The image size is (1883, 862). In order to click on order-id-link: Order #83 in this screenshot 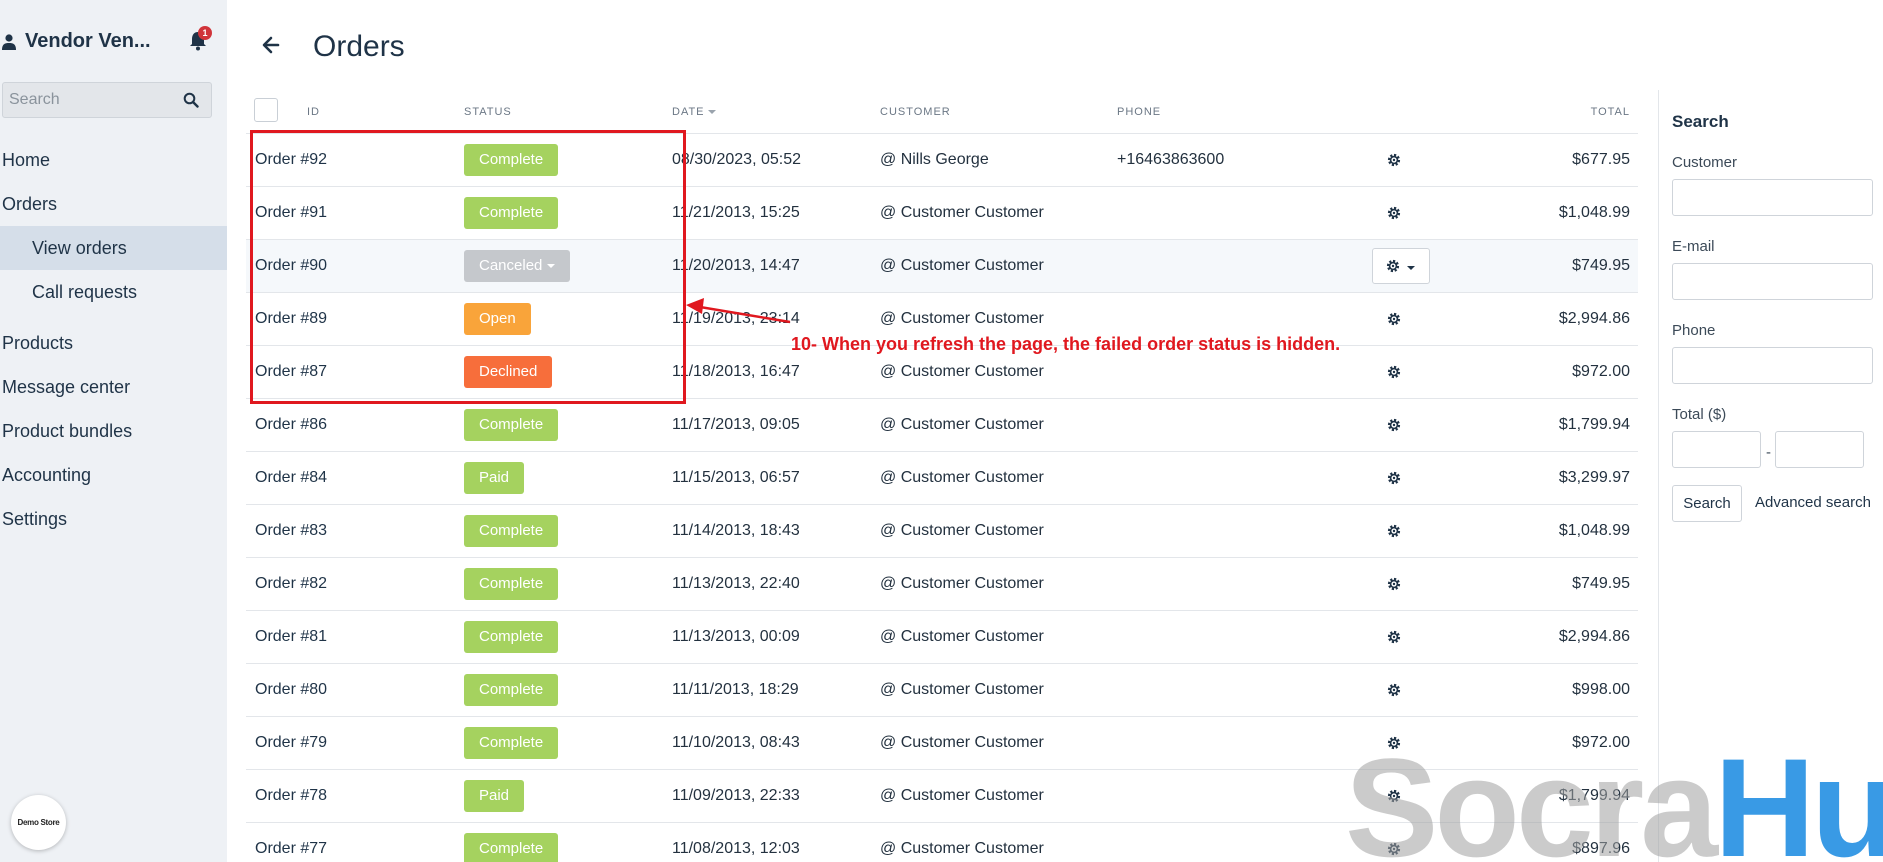, I will do `click(291, 531)`.